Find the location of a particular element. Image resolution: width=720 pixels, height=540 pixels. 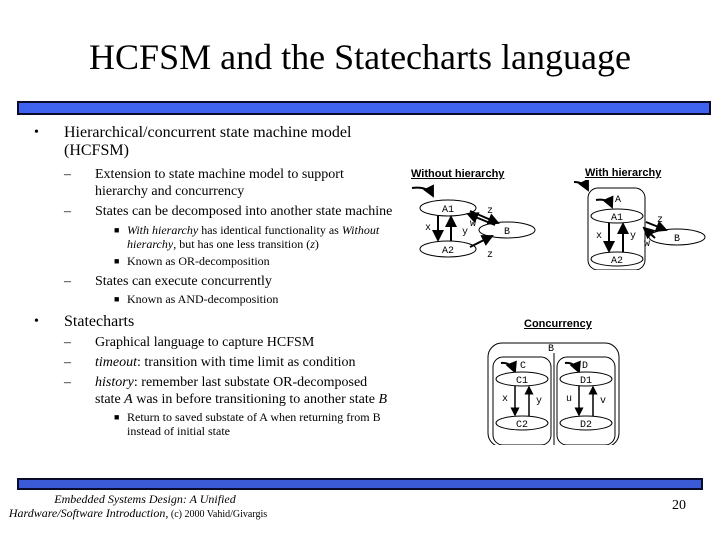

with-hierarchy-label: With hierarchy is located at coordinates (623, 173).